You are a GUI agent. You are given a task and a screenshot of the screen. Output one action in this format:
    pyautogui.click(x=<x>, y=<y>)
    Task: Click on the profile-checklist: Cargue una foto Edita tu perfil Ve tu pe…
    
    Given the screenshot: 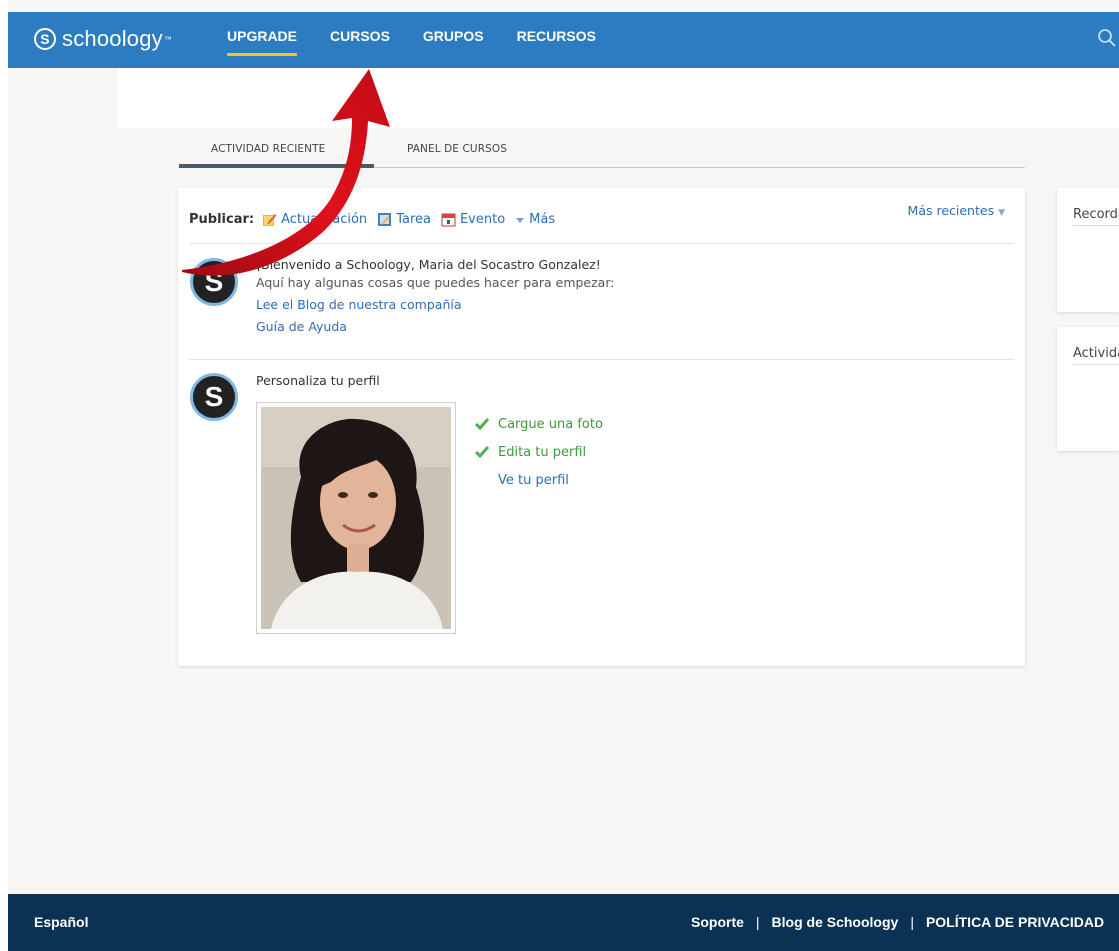 What is the action you would take?
    pyautogui.click(x=538, y=452)
    